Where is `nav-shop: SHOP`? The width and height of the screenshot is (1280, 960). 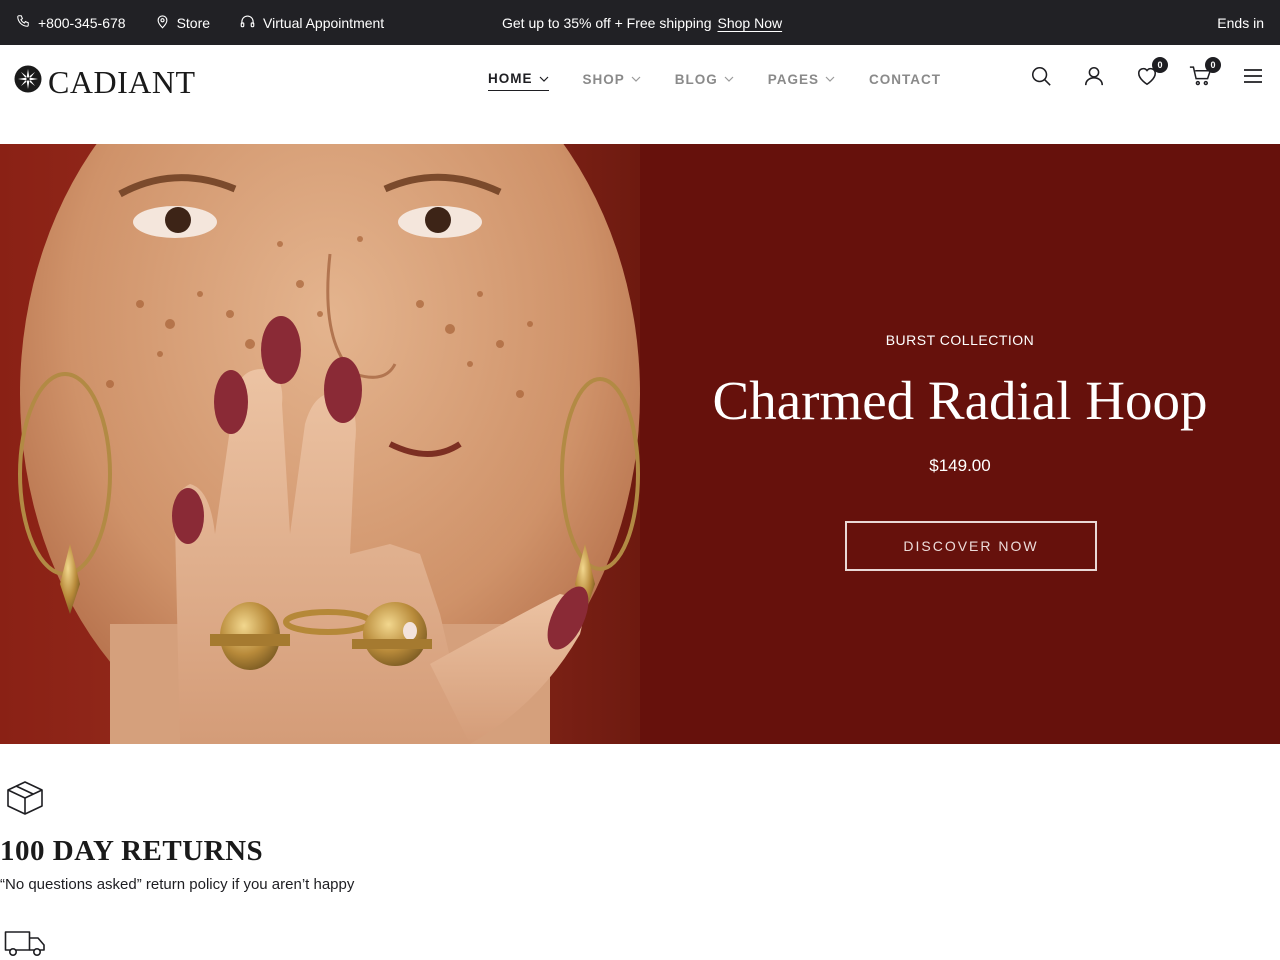
nav-shop: SHOP is located at coordinates (612, 81).